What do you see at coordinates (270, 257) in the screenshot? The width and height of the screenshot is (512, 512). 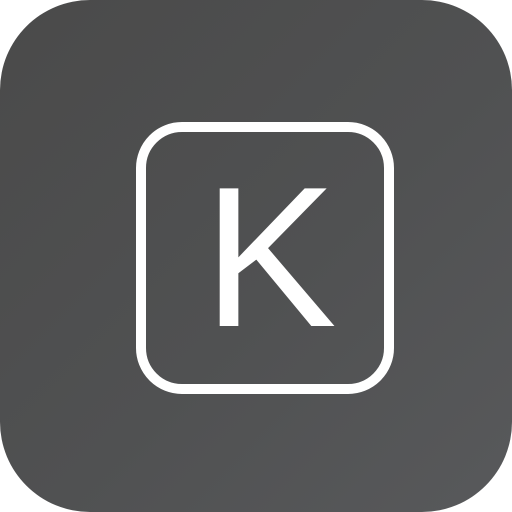 I see `key-letter: K` at bounding box center [270, 257].